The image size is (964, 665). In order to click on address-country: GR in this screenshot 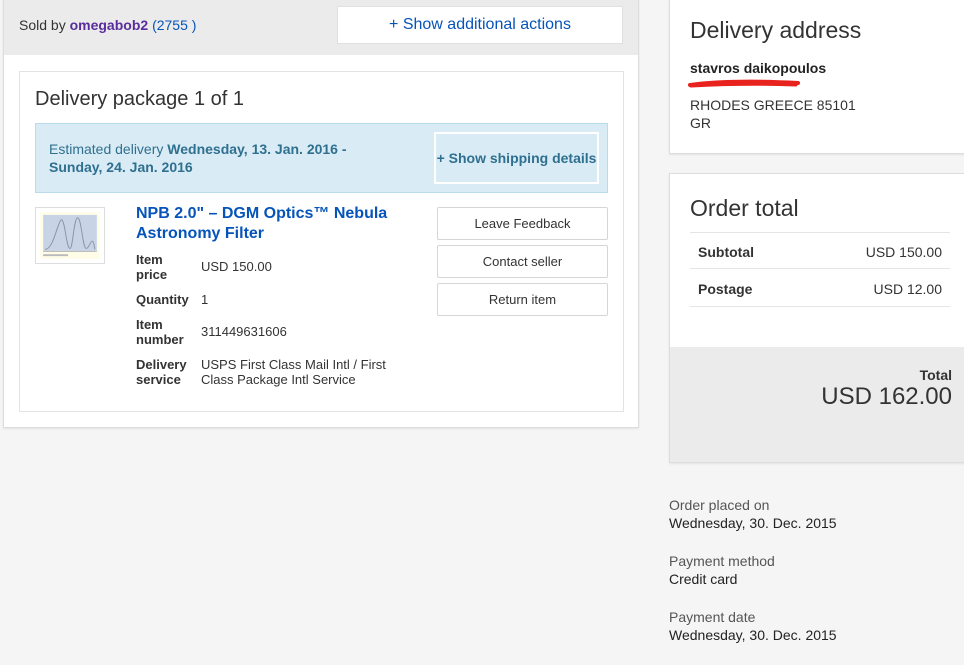, I will do `click(700, 123)`.